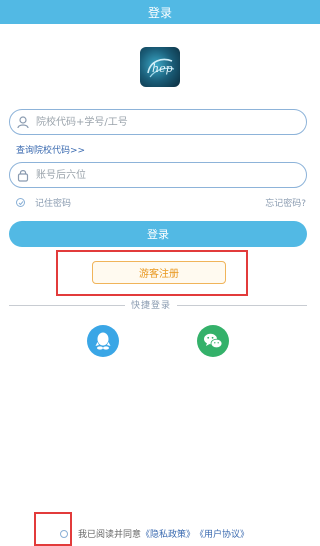 This screenshot has width=320, height=546. Describe the element at coordinates (161, 175) in the screenshot. I see `password-input` at that location.